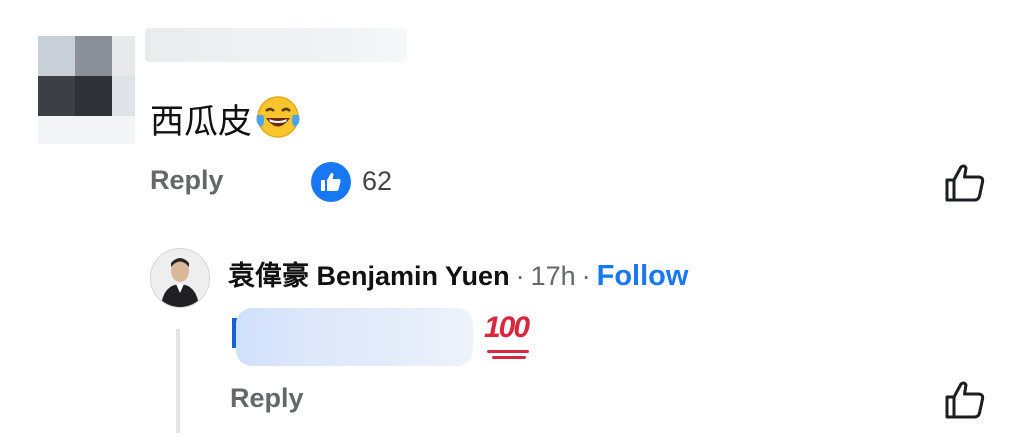  What do you see at coordinates (276, 45) in the screenshot?
I see `author-name-blurred` at bounding box center [276, 45].